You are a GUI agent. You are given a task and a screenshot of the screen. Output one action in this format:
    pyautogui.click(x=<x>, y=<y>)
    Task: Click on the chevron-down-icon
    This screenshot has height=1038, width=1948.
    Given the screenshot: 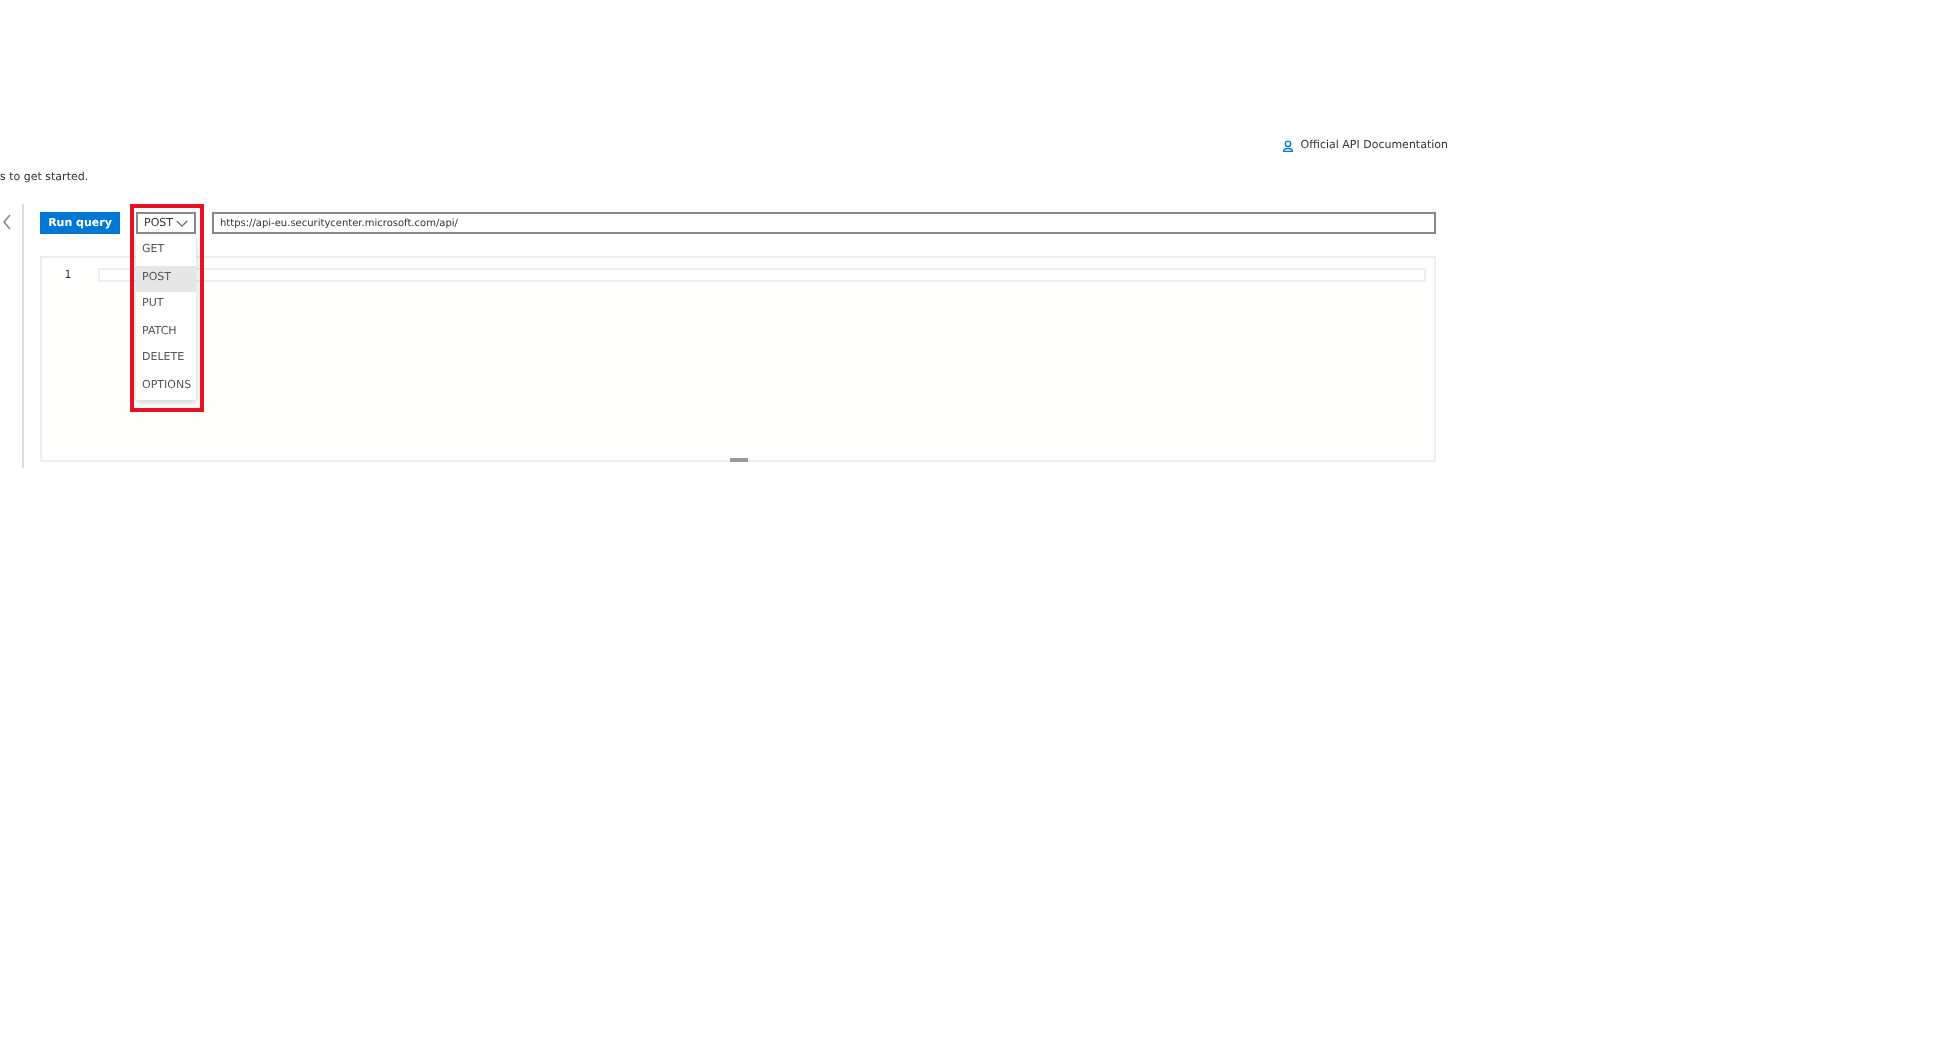 What is the action you would take?
    pyautogui.click(x=182, y=223)
    